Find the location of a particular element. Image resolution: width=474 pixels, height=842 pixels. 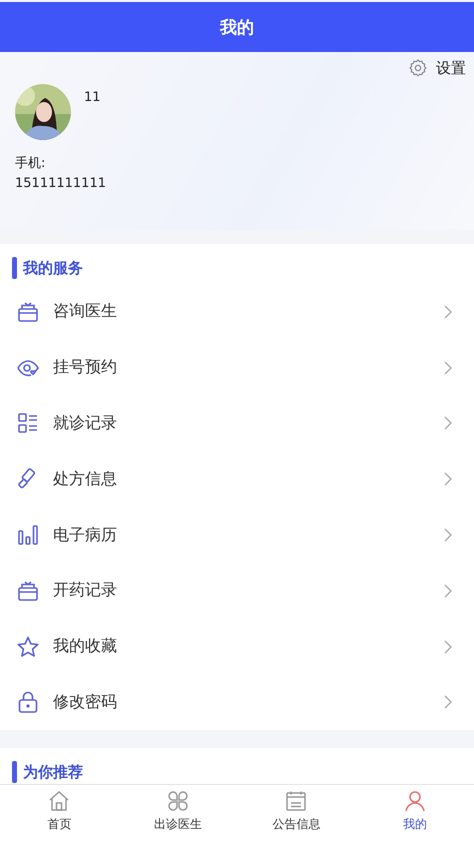

star-icon is located at coordinates (28, 646).